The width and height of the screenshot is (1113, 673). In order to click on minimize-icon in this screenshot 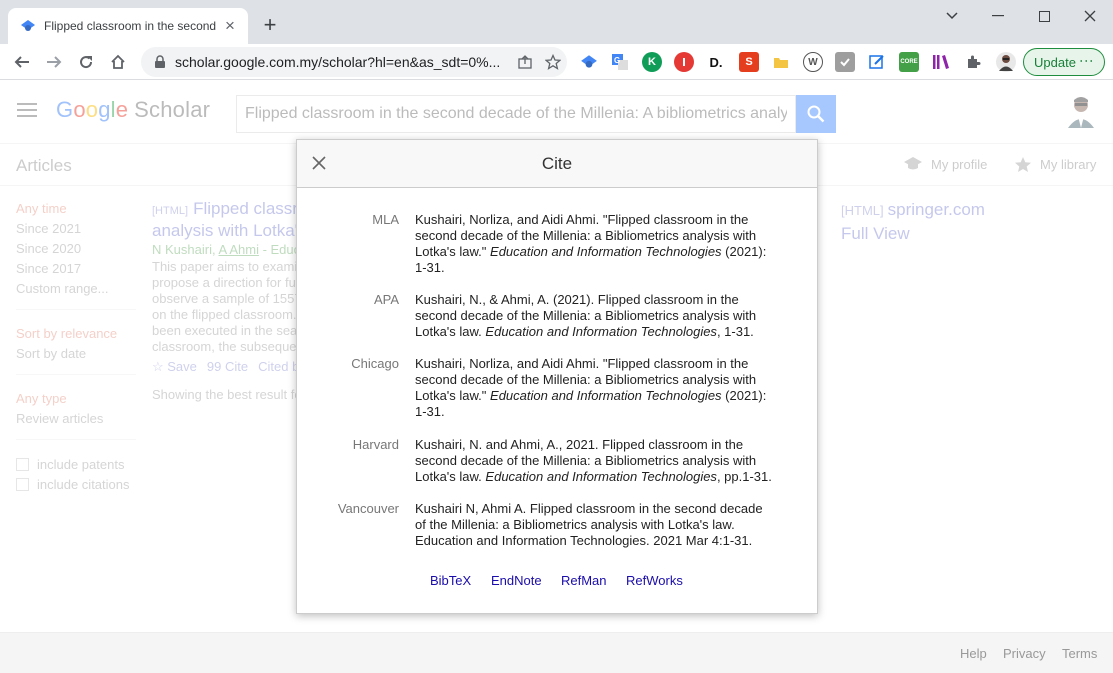, I will do `click(998, 16)`.